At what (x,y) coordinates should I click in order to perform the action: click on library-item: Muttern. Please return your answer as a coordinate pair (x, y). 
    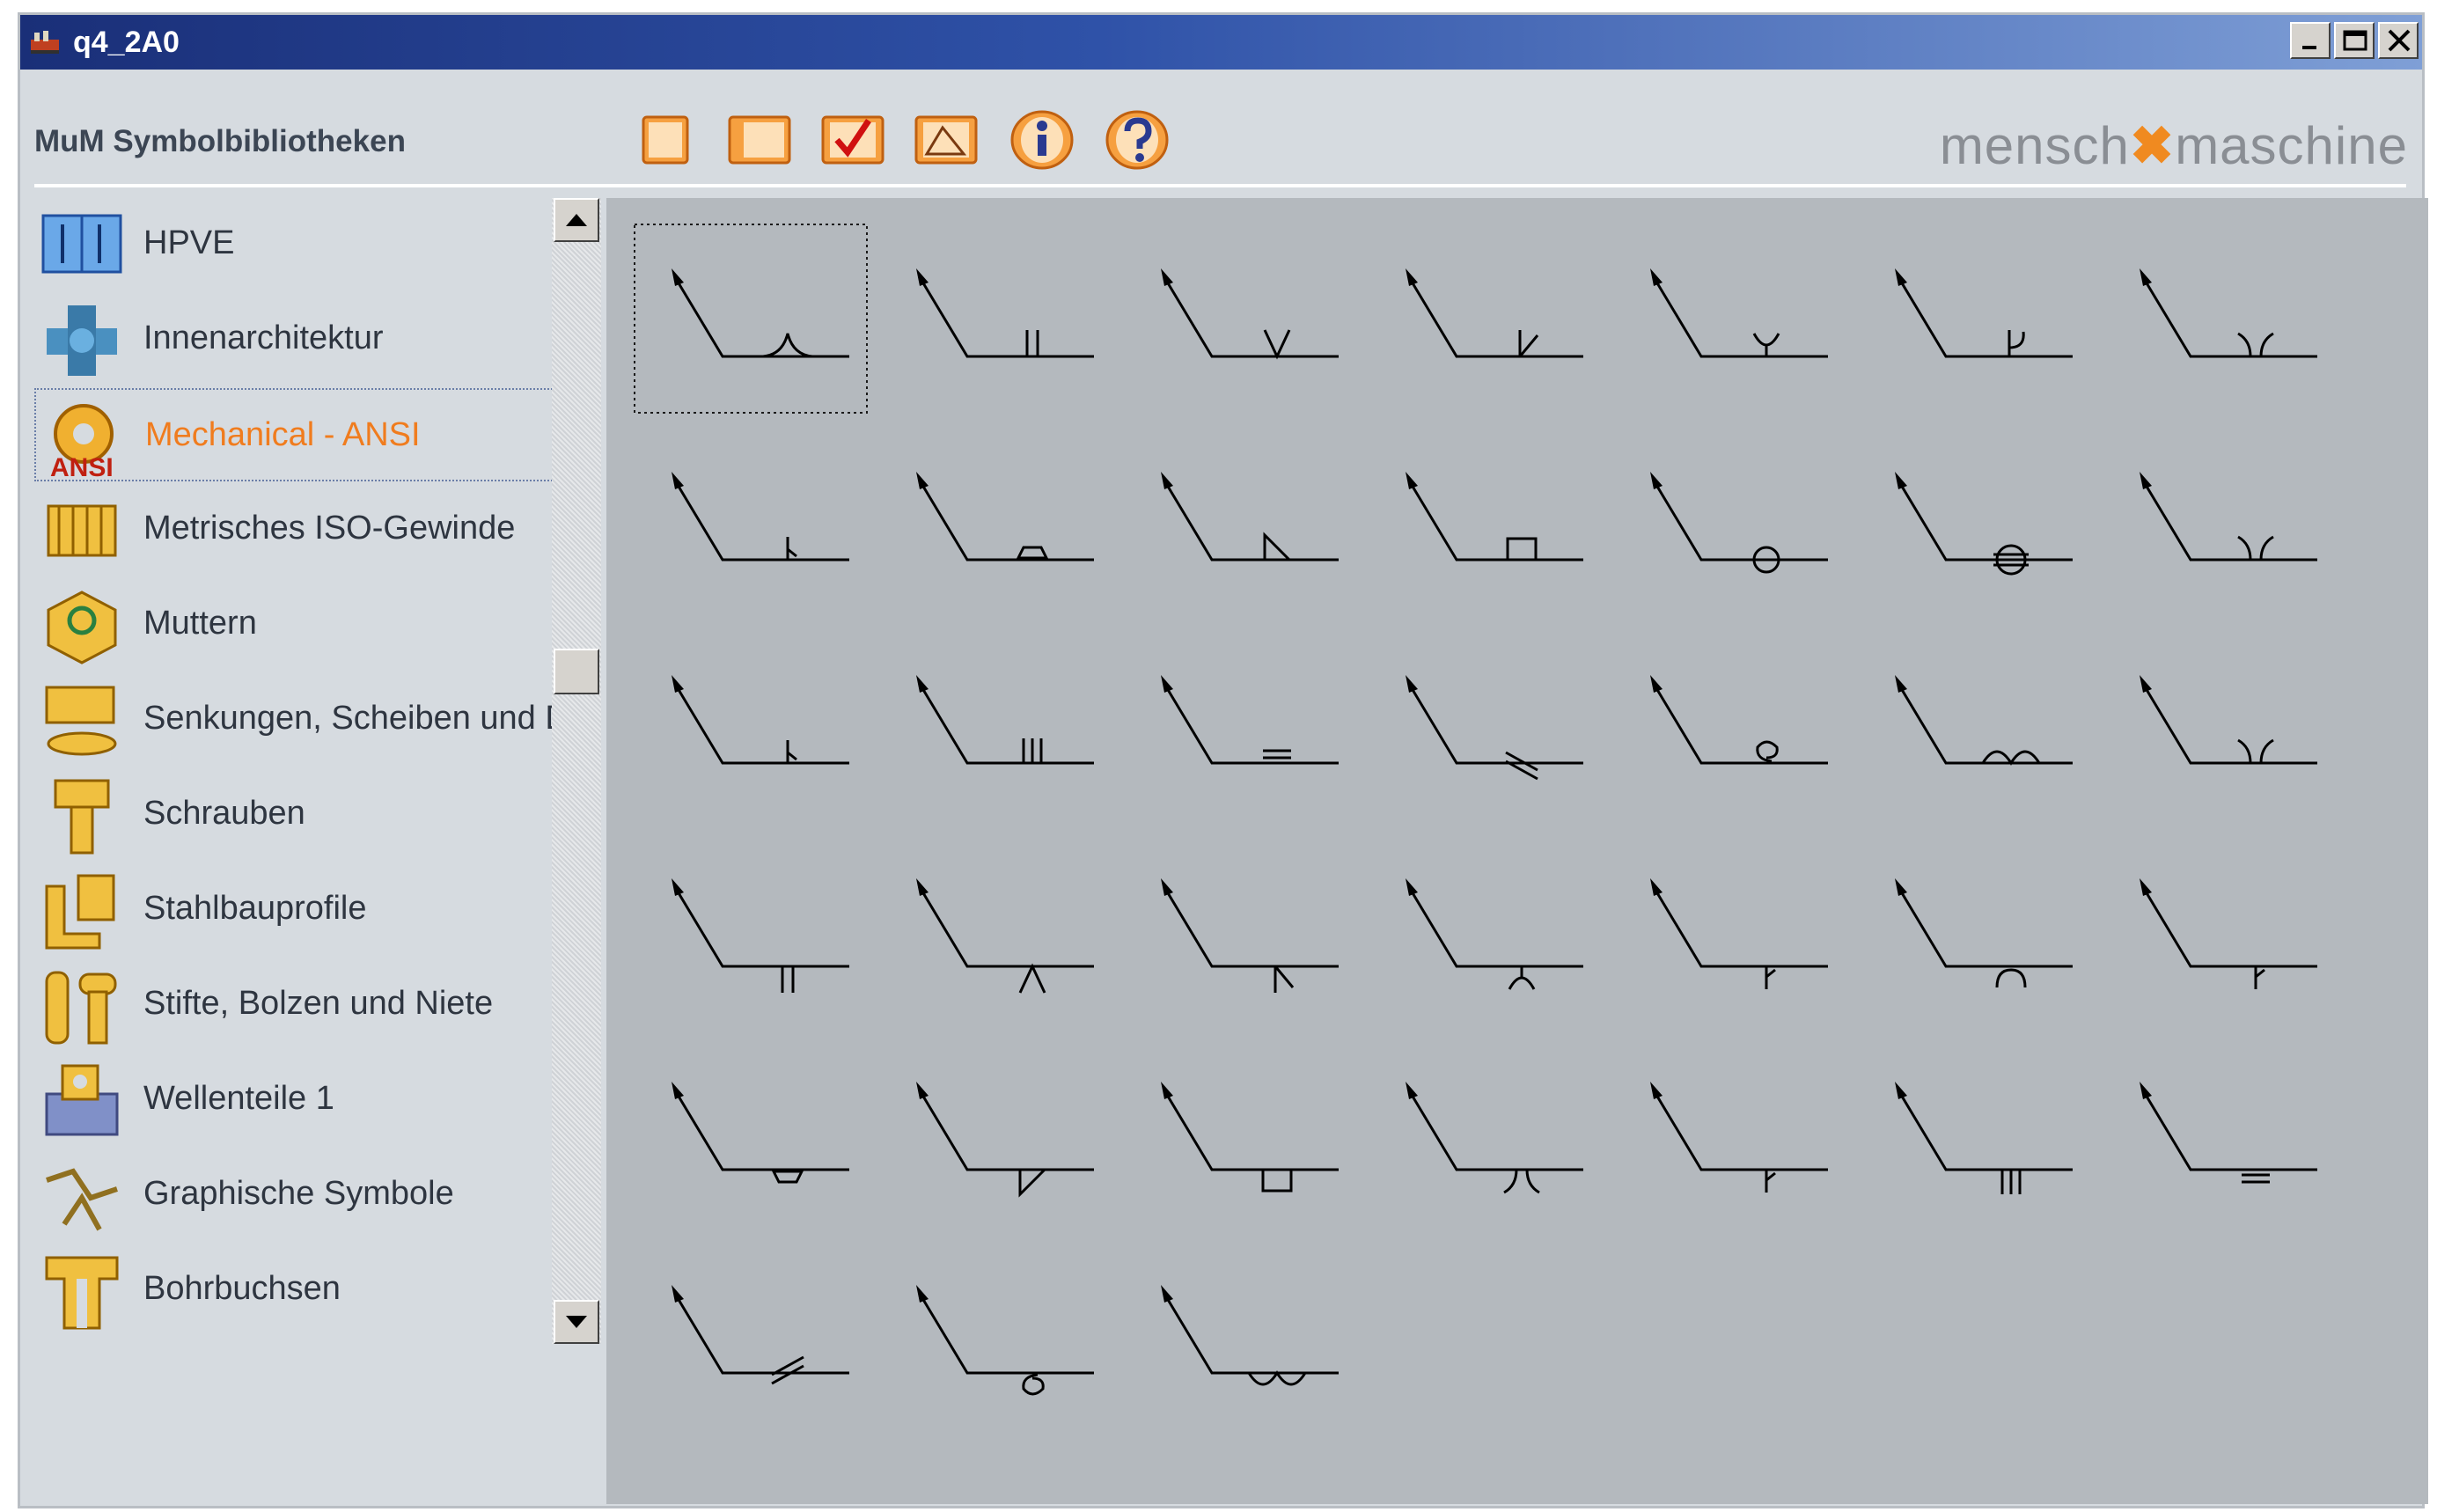
    Looking at the image, I should click on (298, 625).